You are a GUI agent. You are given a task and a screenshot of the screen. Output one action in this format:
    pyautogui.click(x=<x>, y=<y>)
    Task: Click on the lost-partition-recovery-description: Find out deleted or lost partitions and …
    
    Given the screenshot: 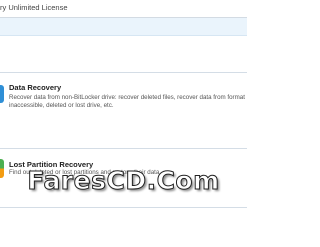 What is the action you would take?
    pyautogui.click(x=85, y=172)
    